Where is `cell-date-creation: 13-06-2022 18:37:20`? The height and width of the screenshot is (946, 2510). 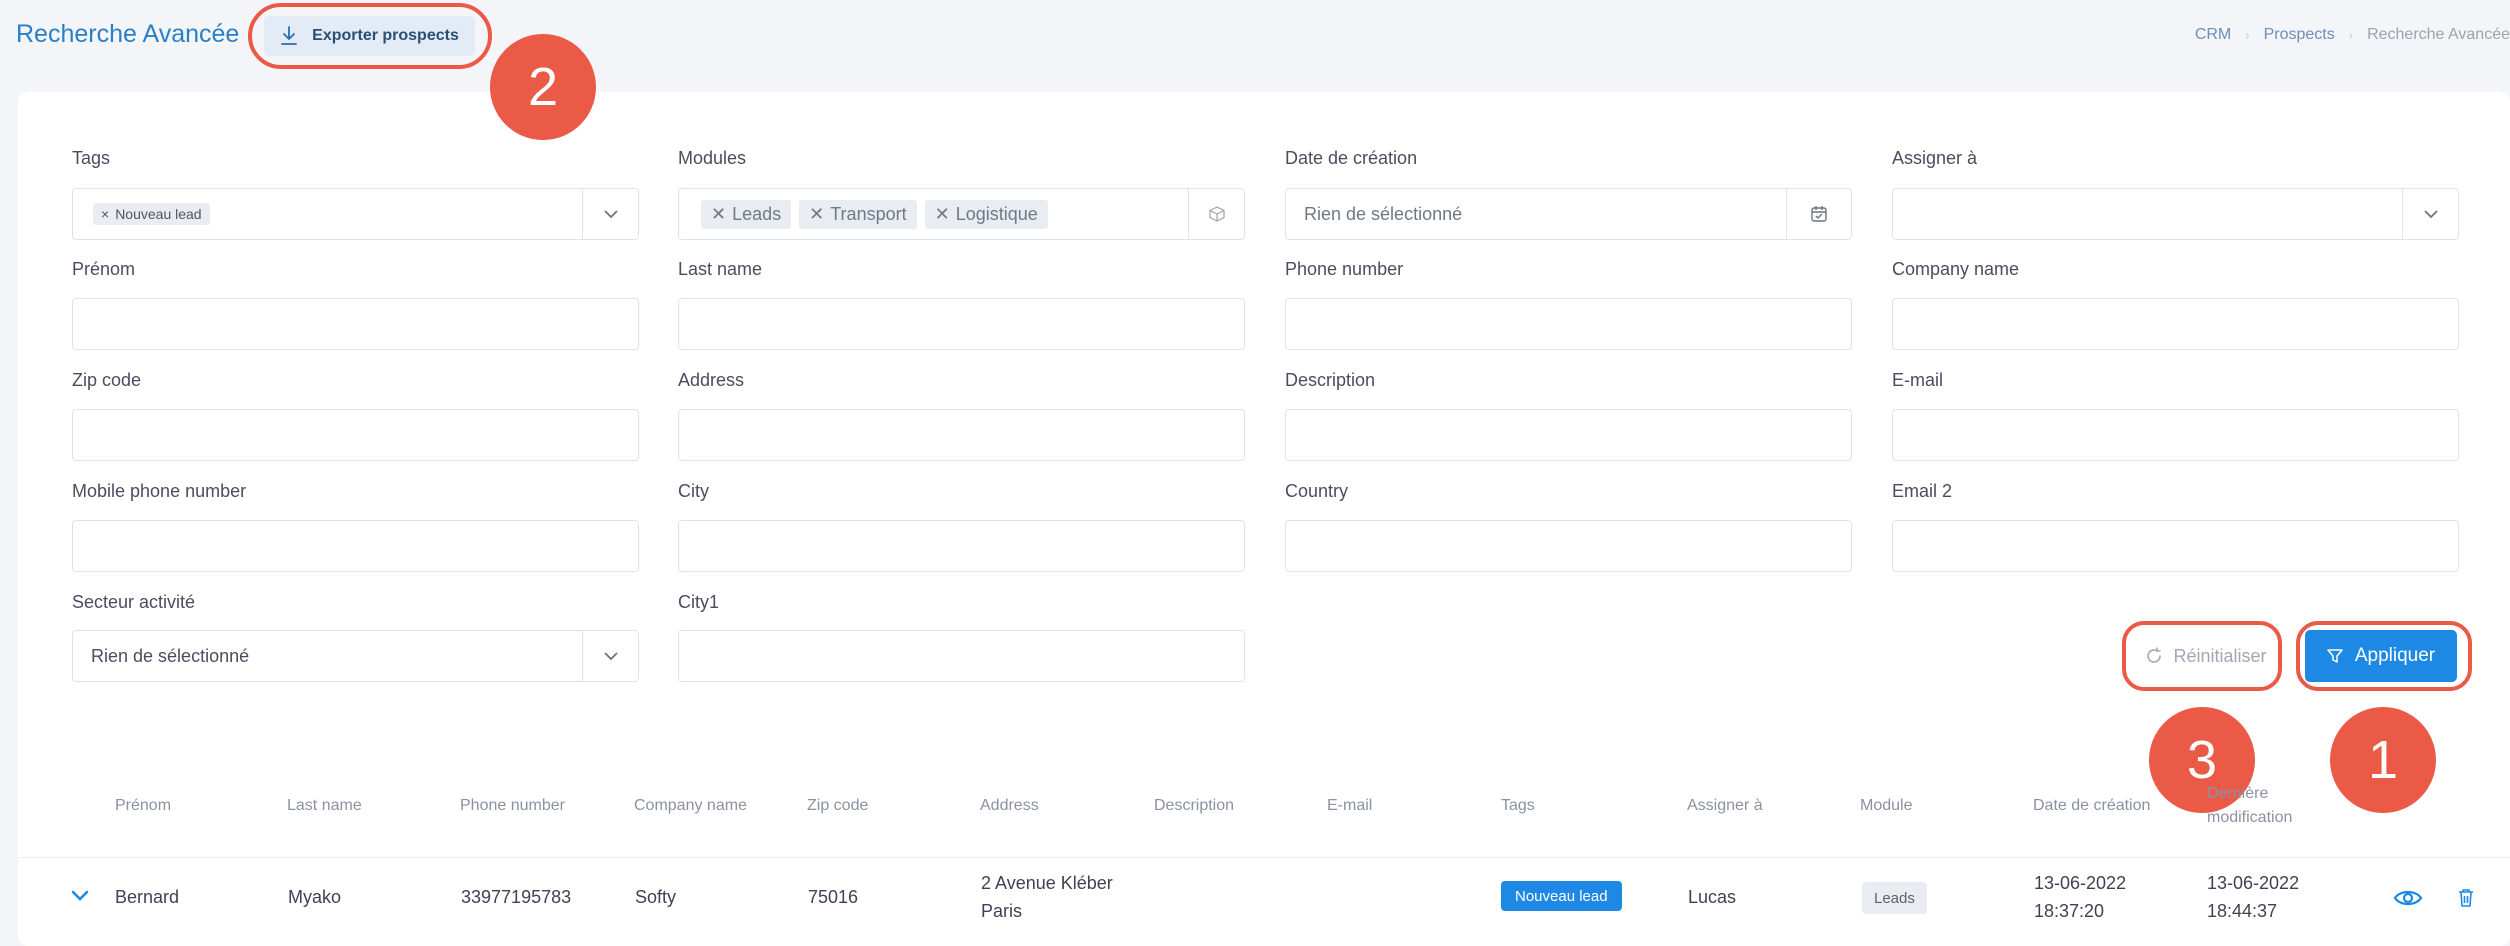
cell-date-creation: 13-06-2022 18:37:20 is located at coordinates (2080, 897).